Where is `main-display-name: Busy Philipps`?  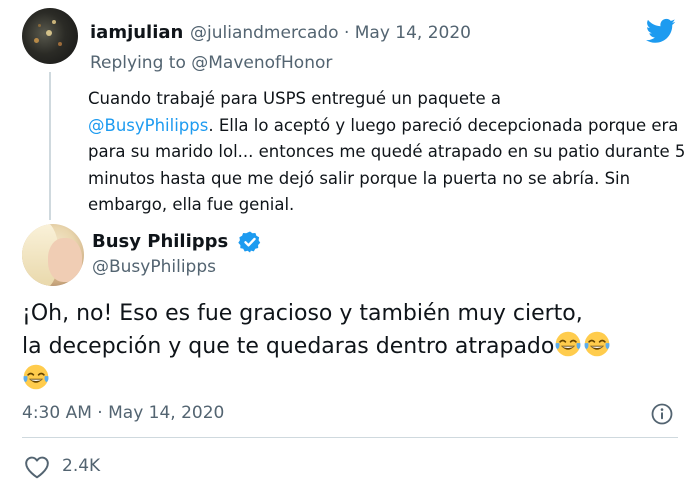
main-display-name: Busy Philipps is located at coordinates (160, 241).